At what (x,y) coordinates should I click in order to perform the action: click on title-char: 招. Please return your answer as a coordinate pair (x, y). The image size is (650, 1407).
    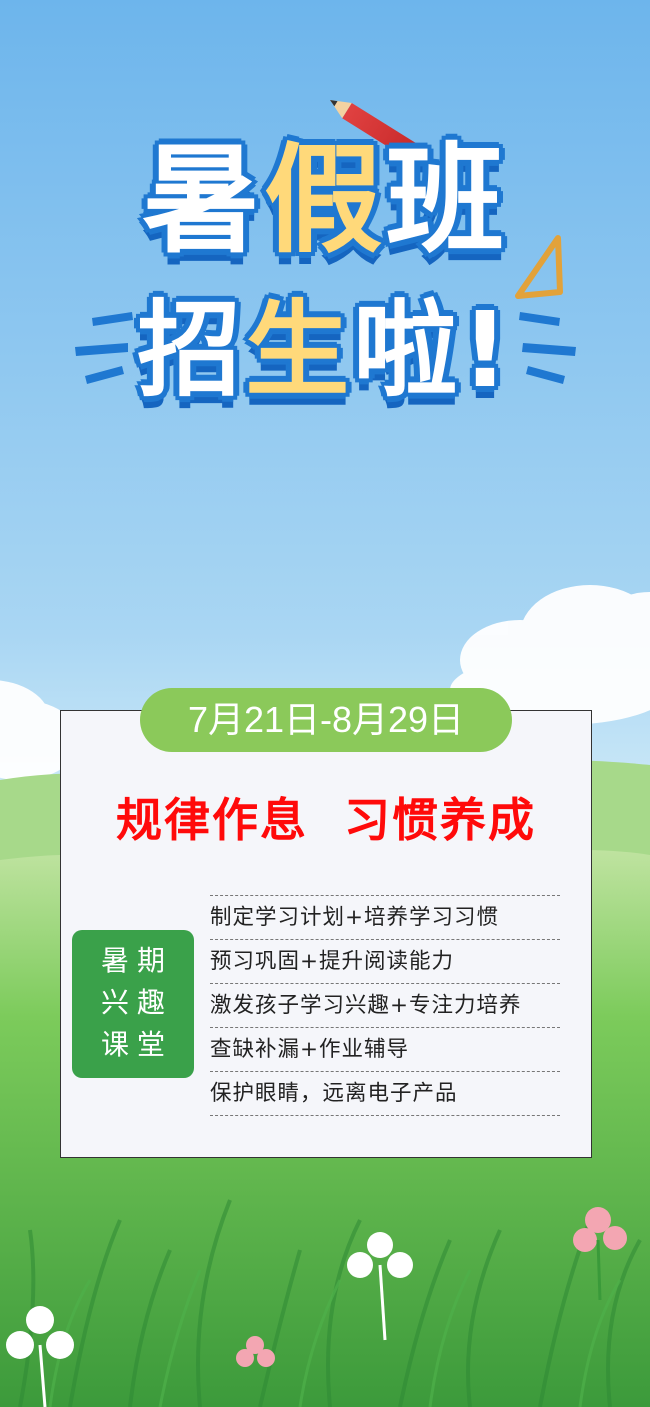
    Looking at the image, I should click on (191, 350).